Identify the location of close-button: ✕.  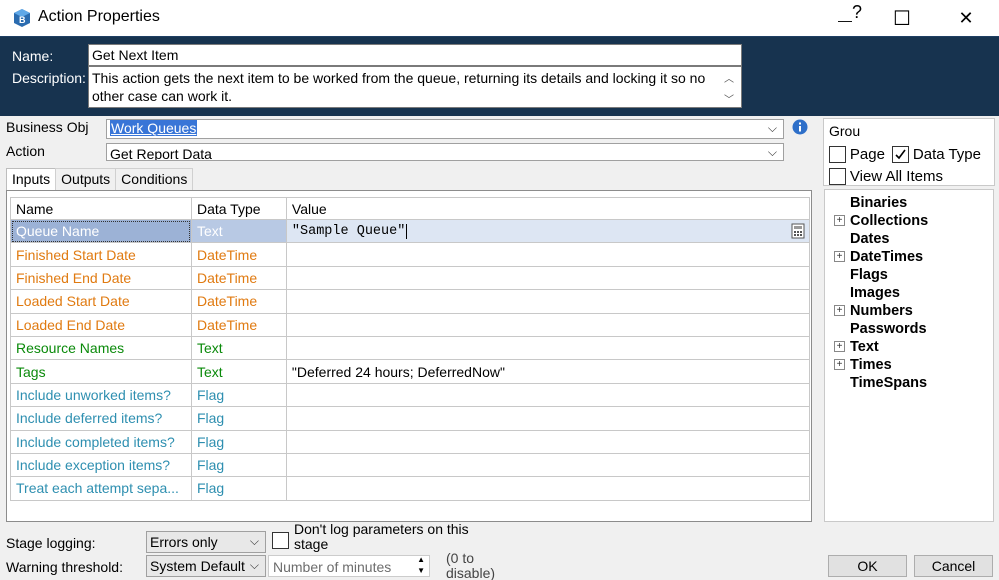
(966, 18).